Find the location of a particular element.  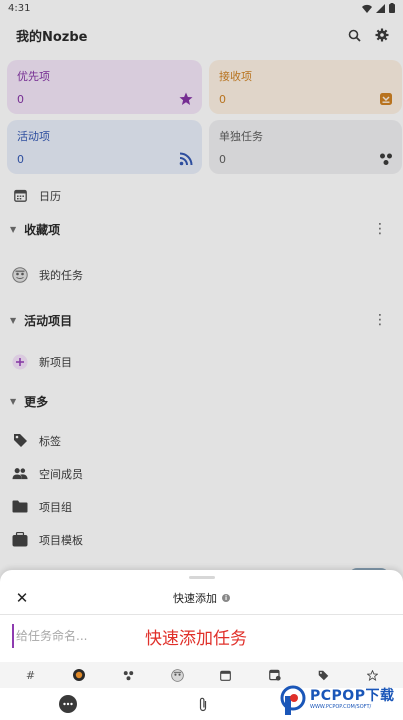

close-button: ✕ is located at coordinates (22, 598).